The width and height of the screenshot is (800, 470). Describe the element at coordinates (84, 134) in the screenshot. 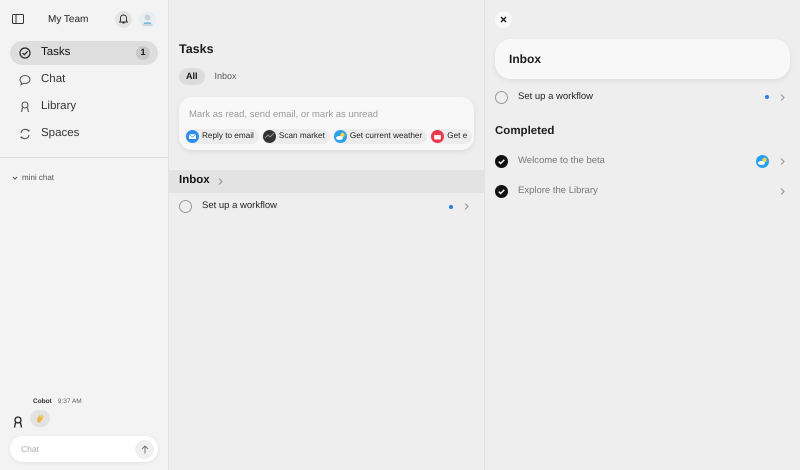

I see `nav-item: Spaces` at that location.